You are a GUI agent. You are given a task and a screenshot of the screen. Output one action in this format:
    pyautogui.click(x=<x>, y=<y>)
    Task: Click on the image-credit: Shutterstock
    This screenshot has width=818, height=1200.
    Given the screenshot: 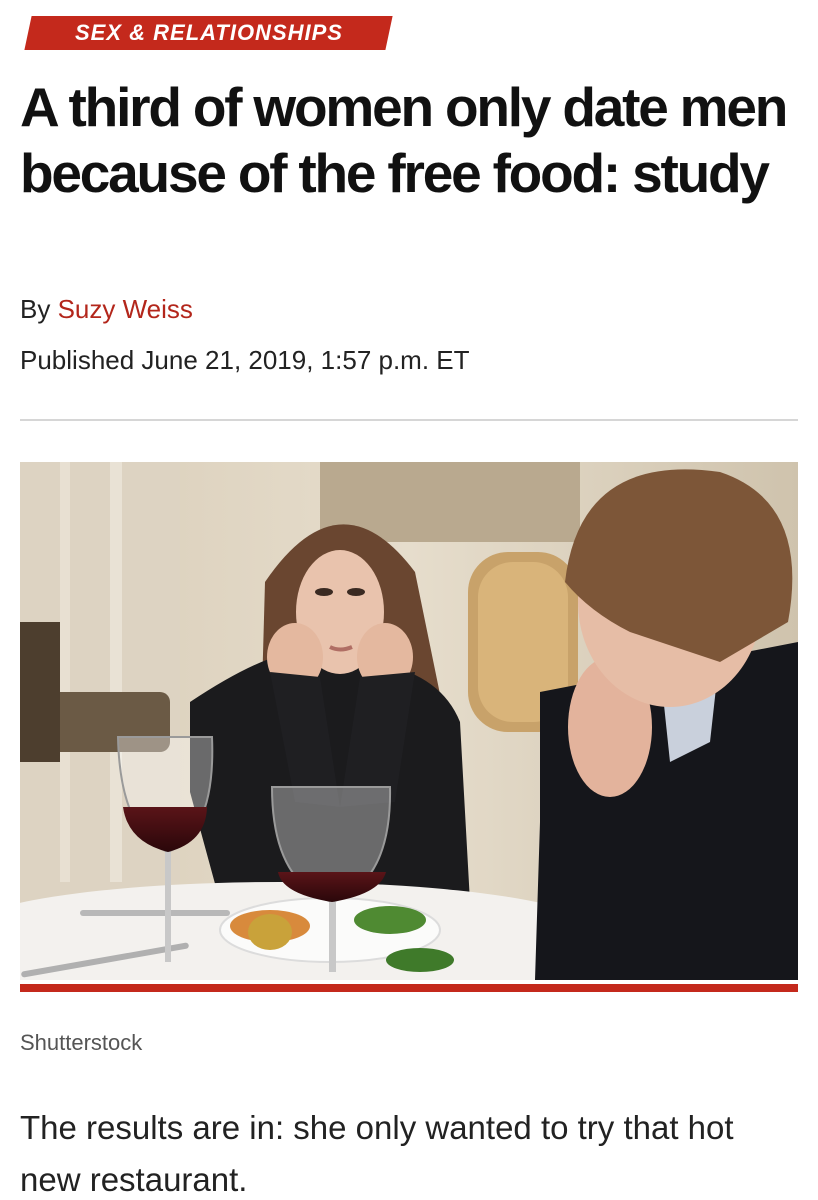 What is the action you would take?
    pyautogui.click(x=81, y=1042)
    